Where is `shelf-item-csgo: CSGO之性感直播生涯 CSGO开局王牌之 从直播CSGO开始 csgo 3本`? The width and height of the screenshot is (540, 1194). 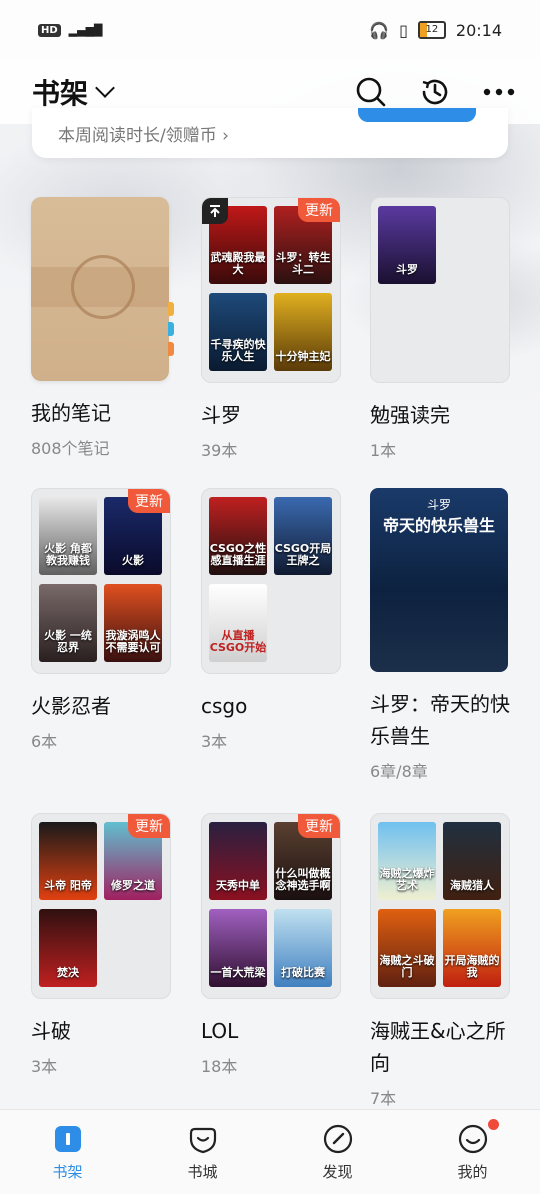 shelf-item-csgo: CSGO之性感直播生涯 CSGO开局王牌之 从直播CSGO开始 csgo 3本 is located at coordinates (271, 620).